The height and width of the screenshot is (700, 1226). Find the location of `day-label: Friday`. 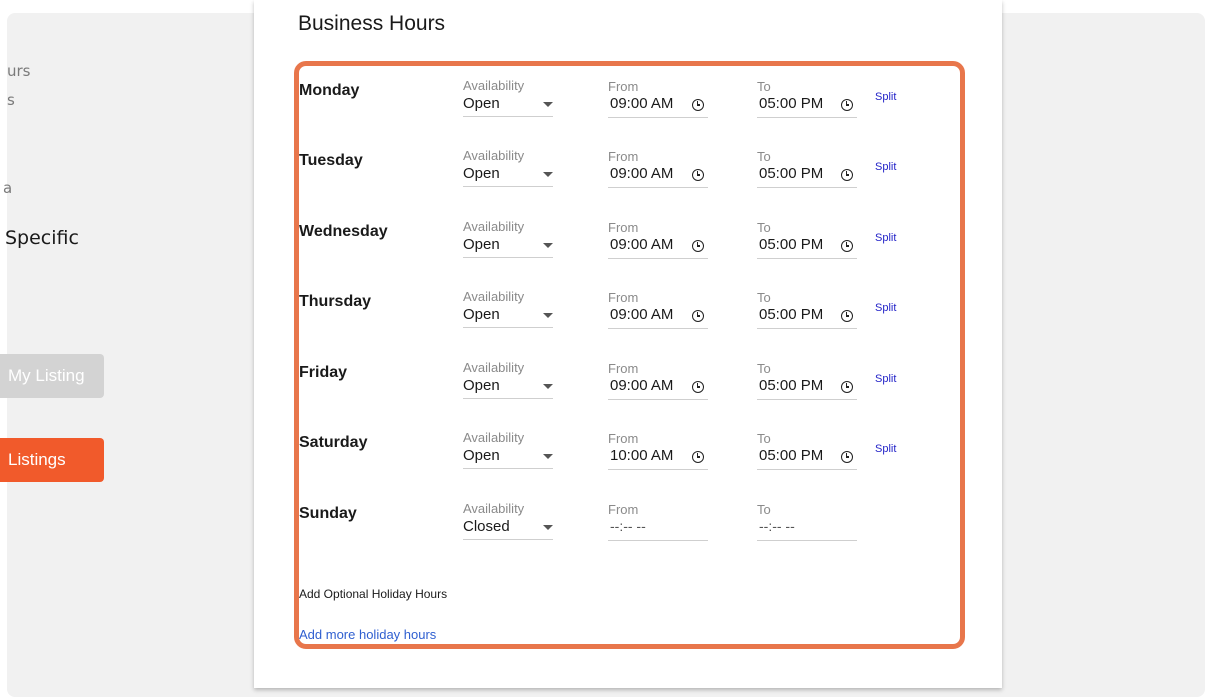

day-label: Friday is located at coordinates (323, 372).